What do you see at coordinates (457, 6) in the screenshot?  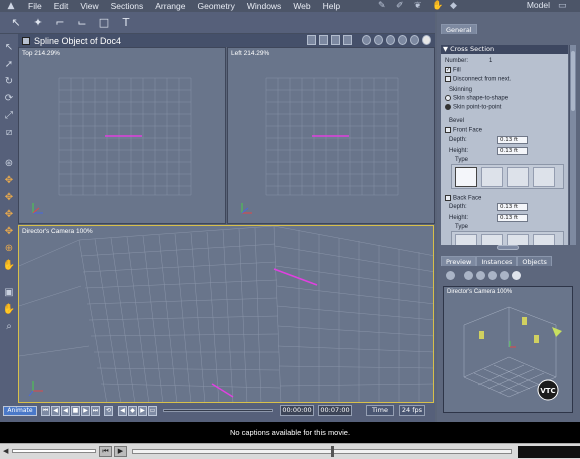 I see `cube-icon: ◆` at bounding box center [457, 6].